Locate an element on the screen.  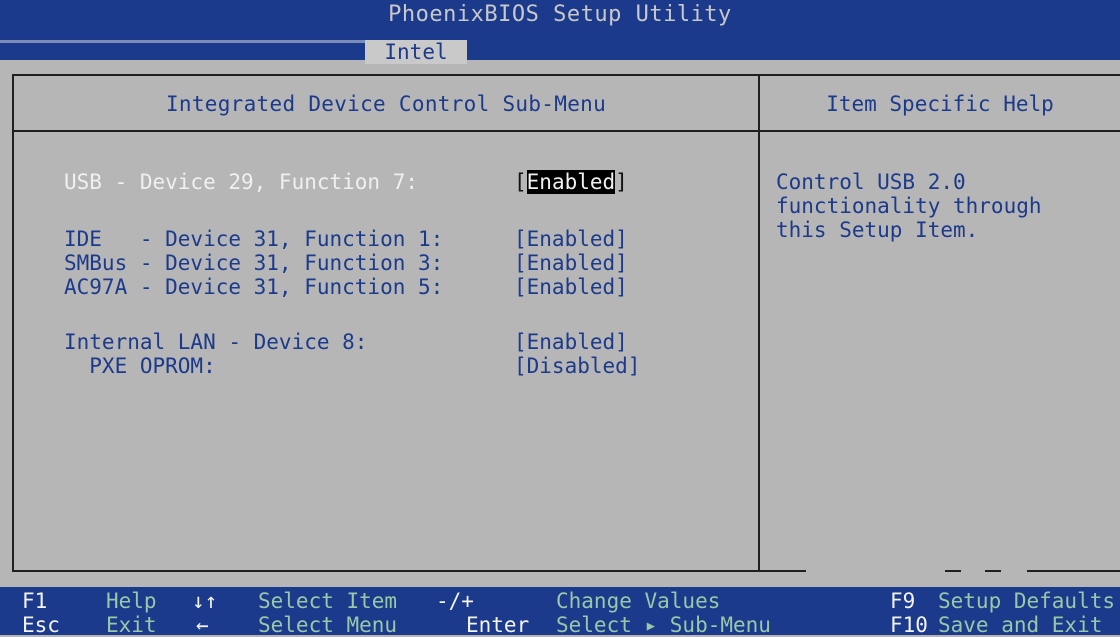
bracket-open: [ is located at coordinates (520, 182).